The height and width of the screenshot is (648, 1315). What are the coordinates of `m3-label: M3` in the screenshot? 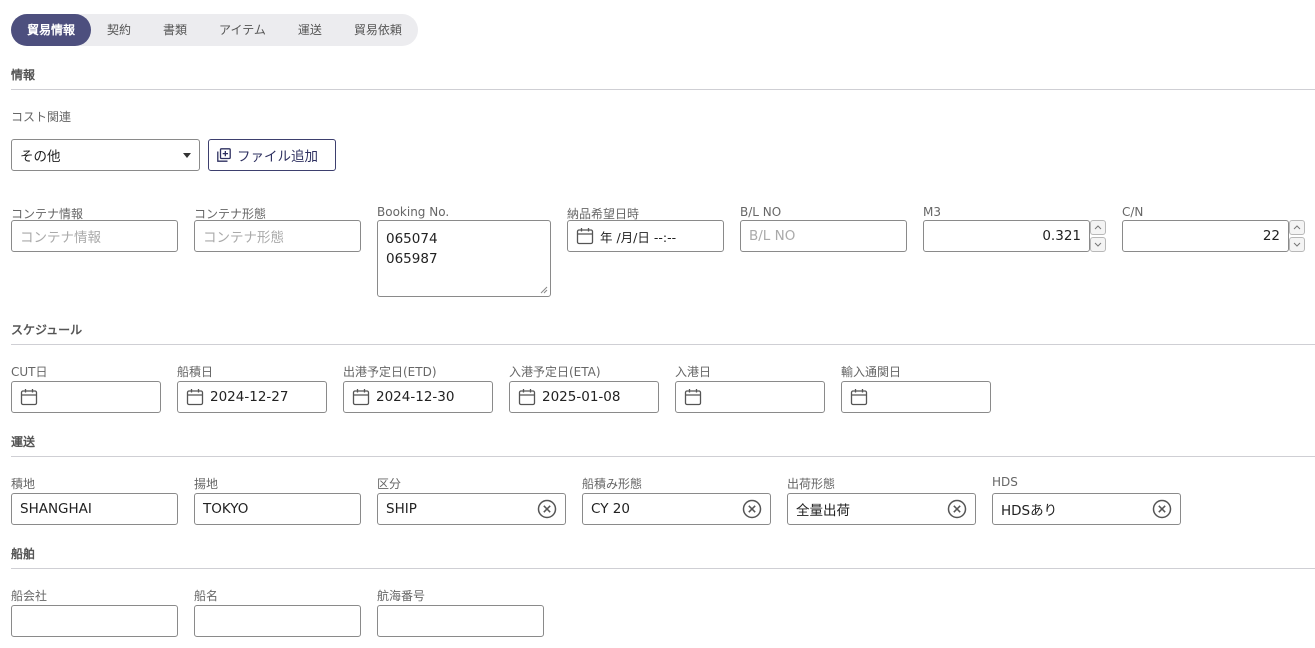 It's located at (932, 212).